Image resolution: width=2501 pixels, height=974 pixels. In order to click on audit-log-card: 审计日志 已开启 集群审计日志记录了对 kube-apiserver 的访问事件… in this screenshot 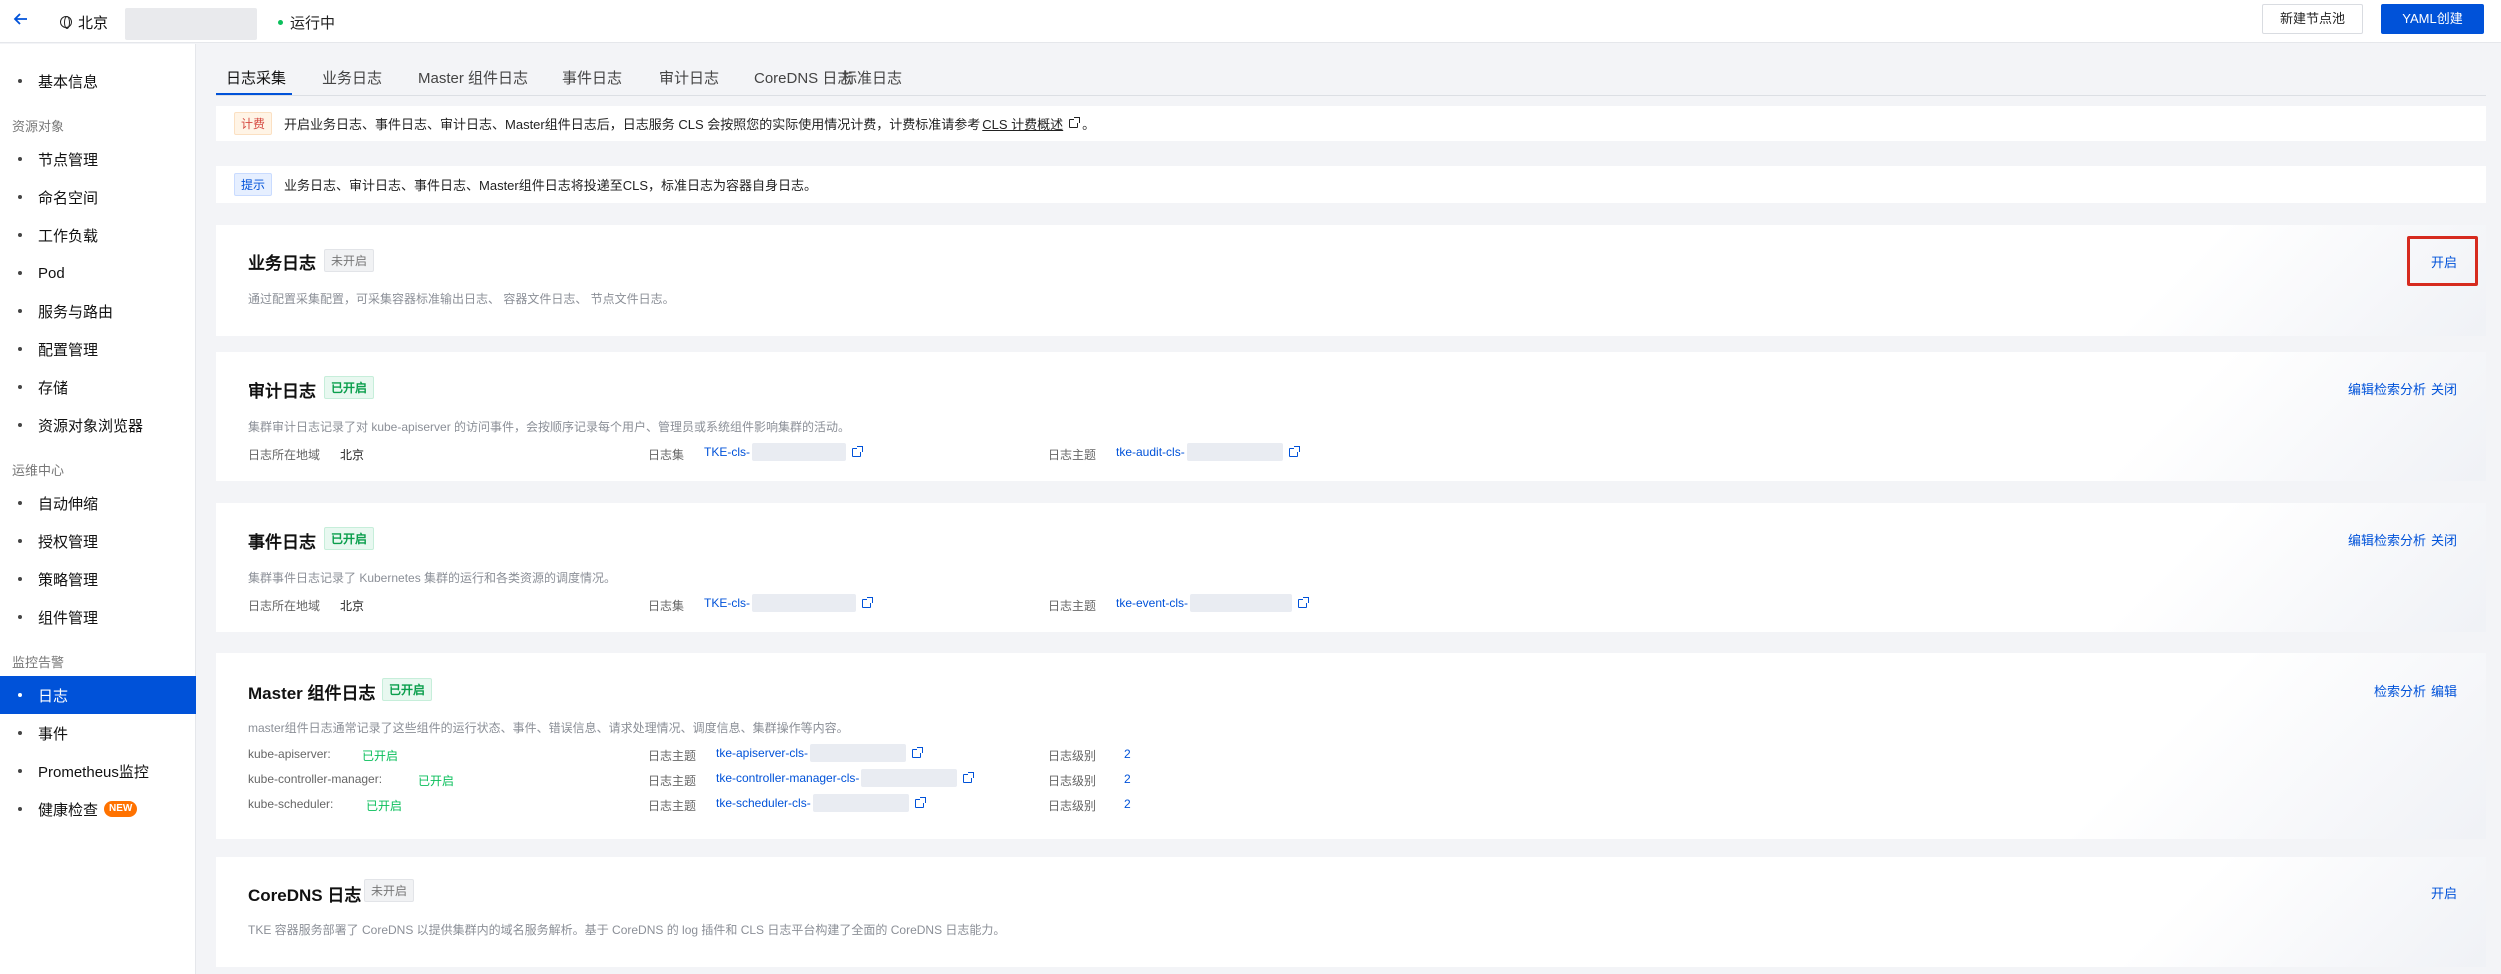, I will do `click(1351, 416)`.